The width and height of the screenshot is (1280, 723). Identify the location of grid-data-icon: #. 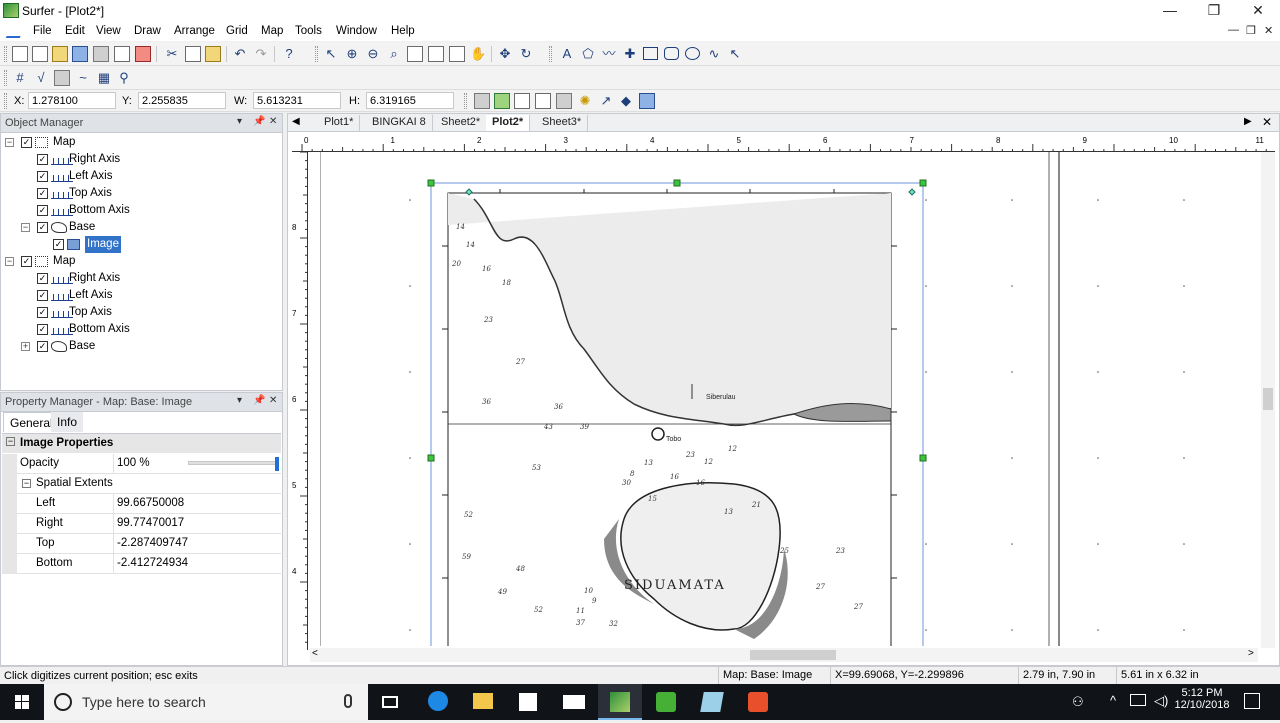
(20, 78).